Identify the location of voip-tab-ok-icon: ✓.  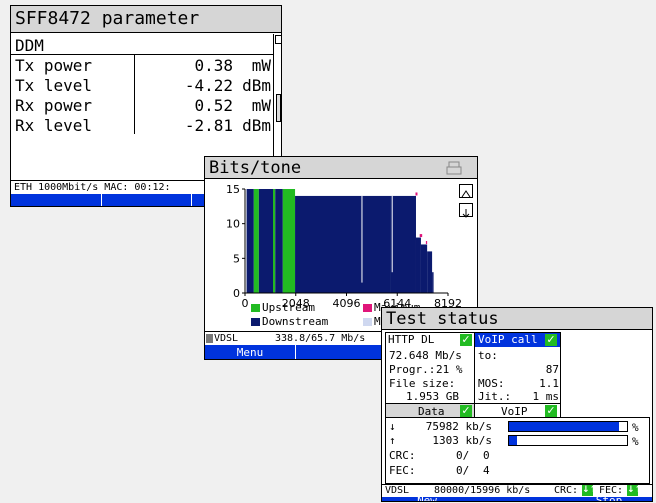
(551, 410).